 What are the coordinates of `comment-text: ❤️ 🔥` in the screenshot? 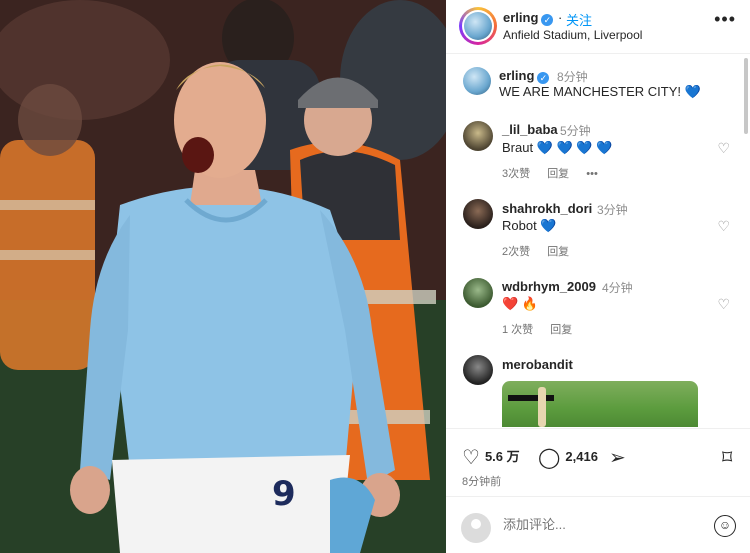 It's located at (520, 303).